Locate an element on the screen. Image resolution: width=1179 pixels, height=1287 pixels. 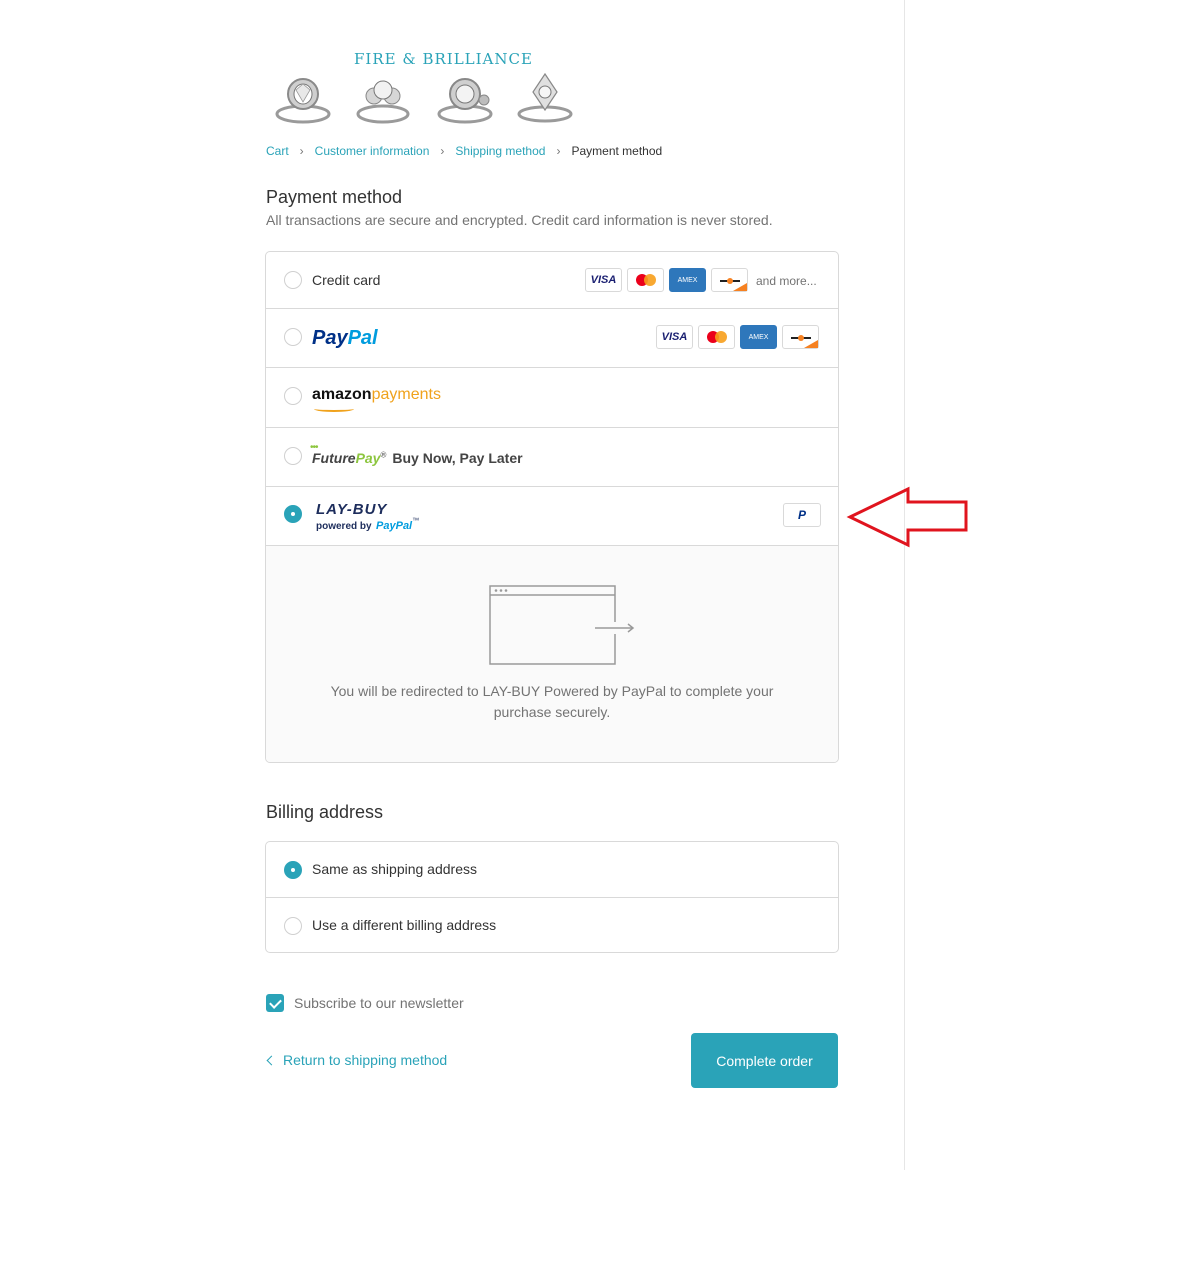
billing-address-title: Billing address is located at coordinates (325, 812).